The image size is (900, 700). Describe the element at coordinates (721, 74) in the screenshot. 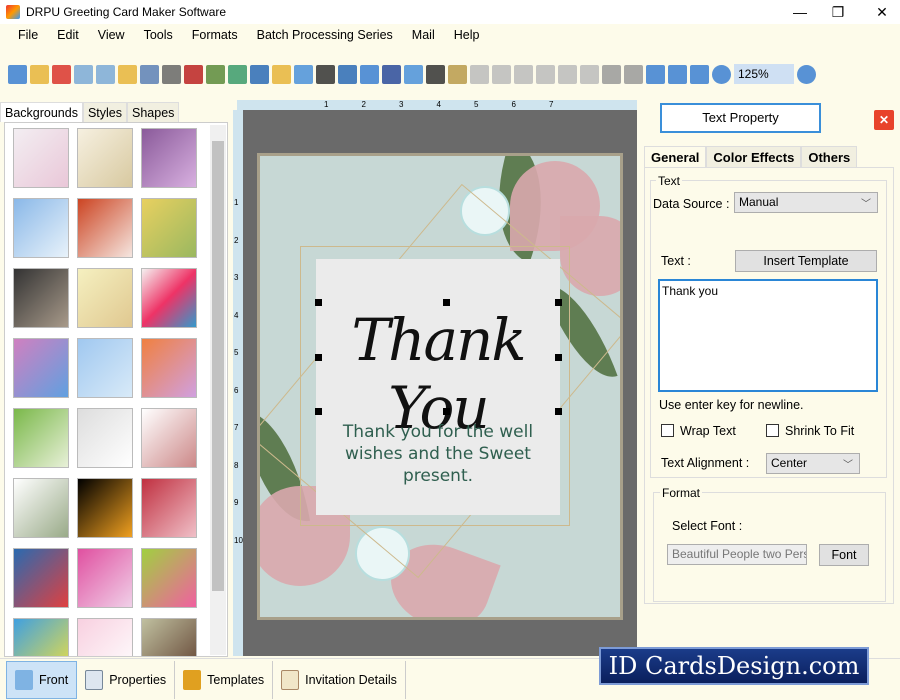

I see `zoom-in-icon` at that location.